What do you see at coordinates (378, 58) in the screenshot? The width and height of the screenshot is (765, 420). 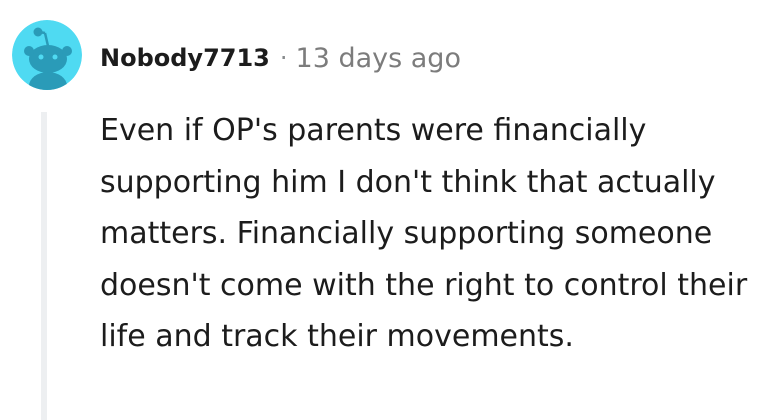 I see `comment-timestamp: 13 days ago` at bounding box center [378, 58].